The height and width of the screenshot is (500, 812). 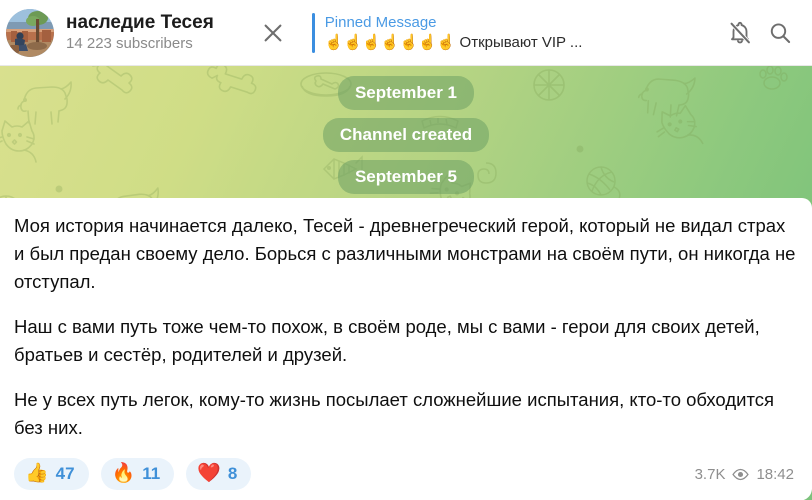 I want to click on header-actions, so click(x=760, y=33).